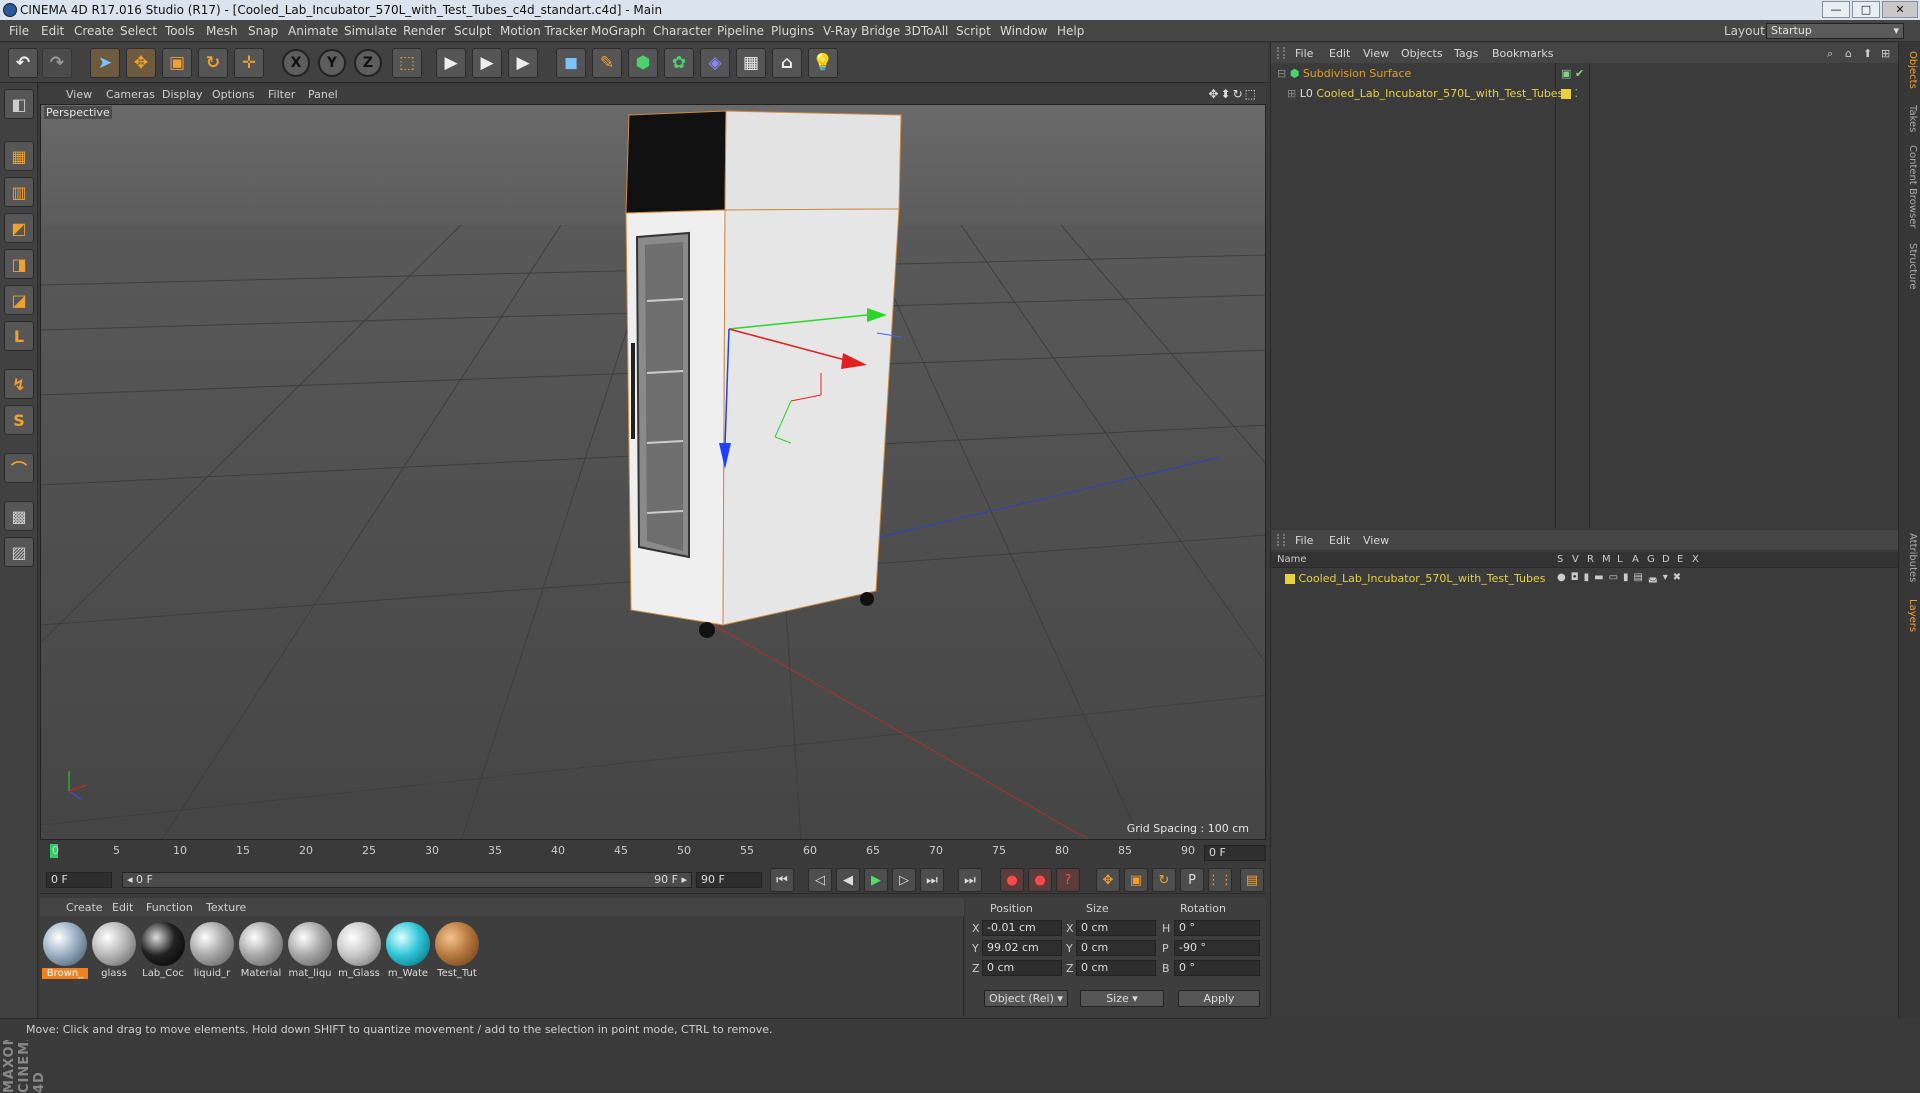  Describe the element at coordinates (1572, 73) in the screenshot. I see `object-tags: ▣ ✔` at that location.